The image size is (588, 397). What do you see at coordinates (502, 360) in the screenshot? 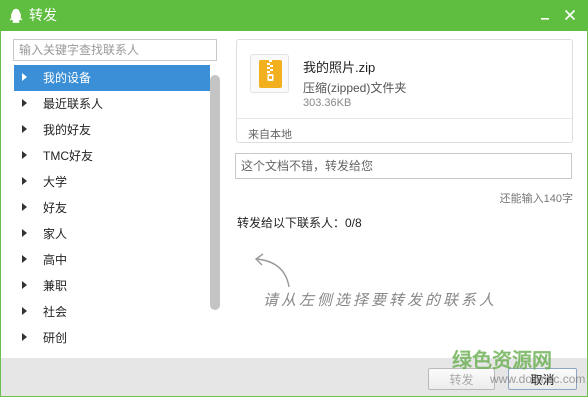
I see `watermark-title: 绿色资源网` at bounding box center [502, 360].